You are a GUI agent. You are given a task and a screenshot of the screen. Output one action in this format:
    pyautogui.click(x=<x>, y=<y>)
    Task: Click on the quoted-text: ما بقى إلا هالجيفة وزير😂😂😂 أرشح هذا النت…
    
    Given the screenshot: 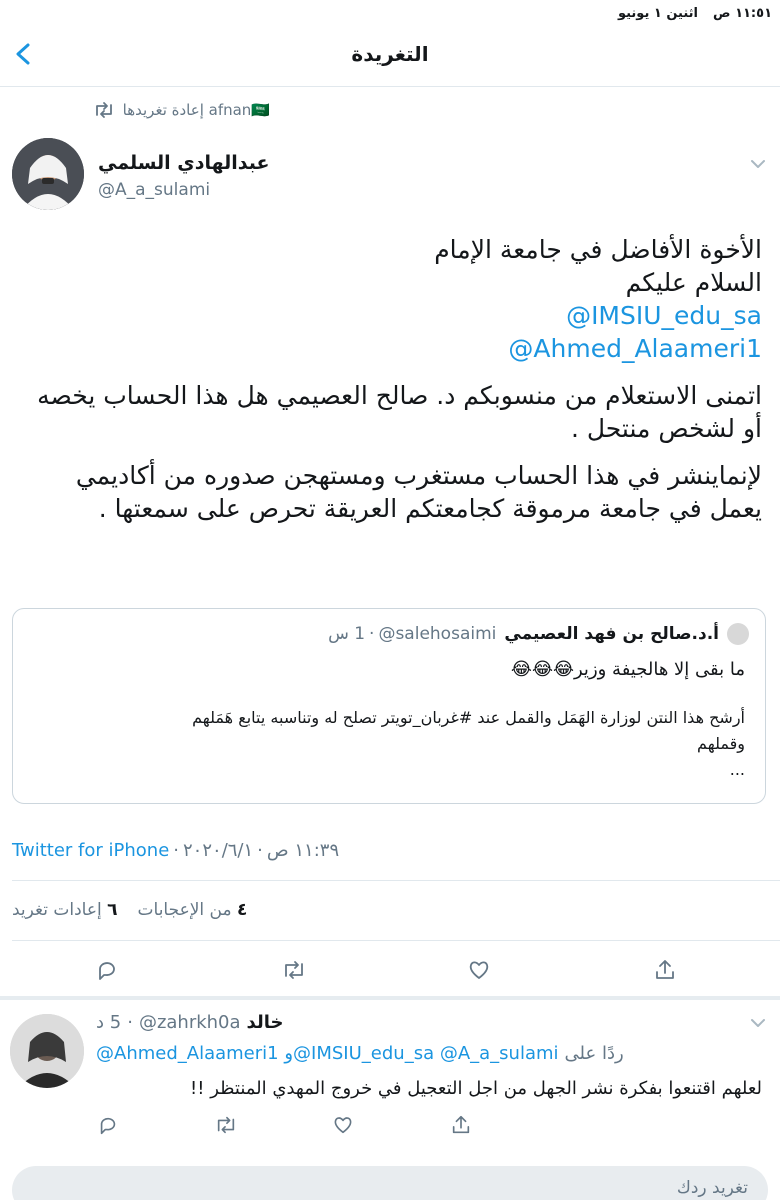 What is the action you would take?
    pyautogui.click(x=385, y=720)
    